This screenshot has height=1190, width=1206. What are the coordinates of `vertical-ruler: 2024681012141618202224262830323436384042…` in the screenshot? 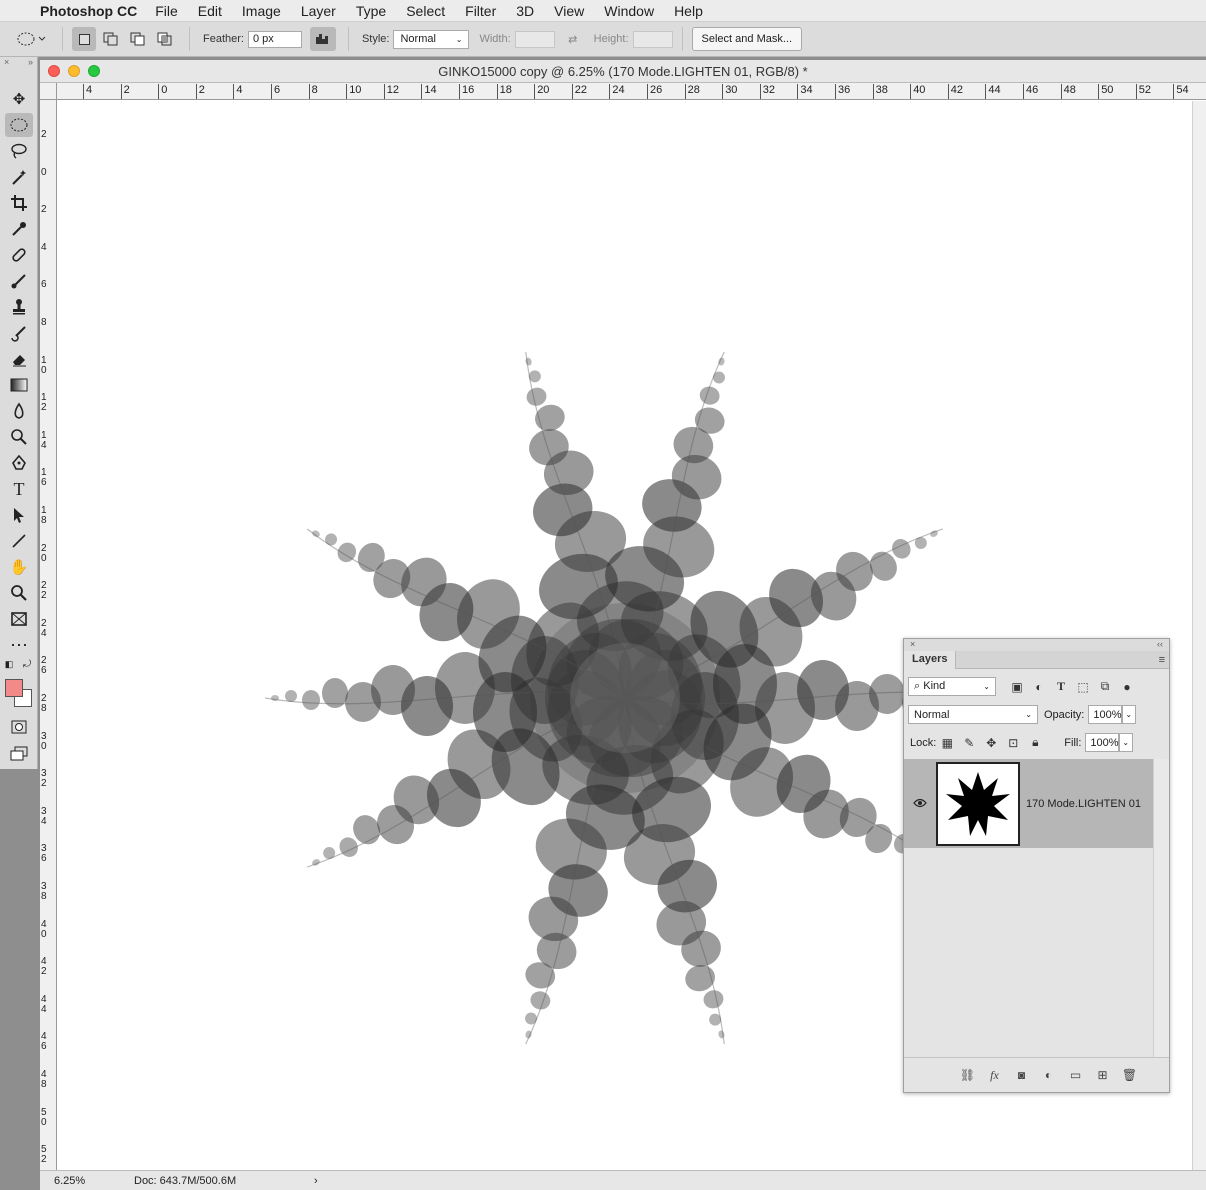 It's located at (48, 635).